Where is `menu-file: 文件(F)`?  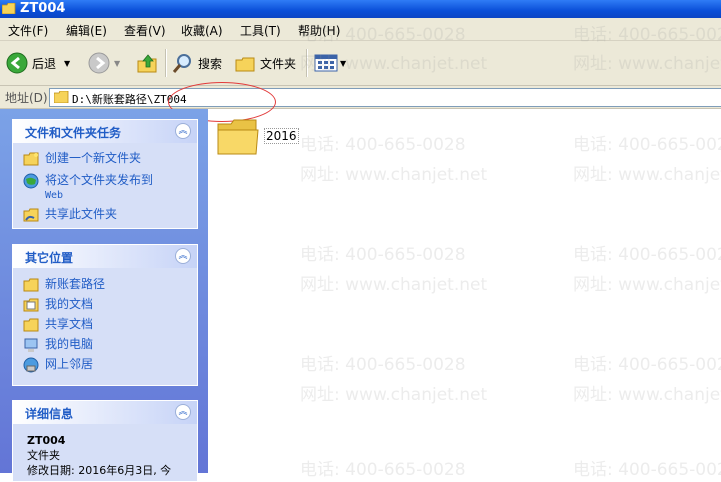
menu-file: 文件(F) is located at coordinates (28, 30).